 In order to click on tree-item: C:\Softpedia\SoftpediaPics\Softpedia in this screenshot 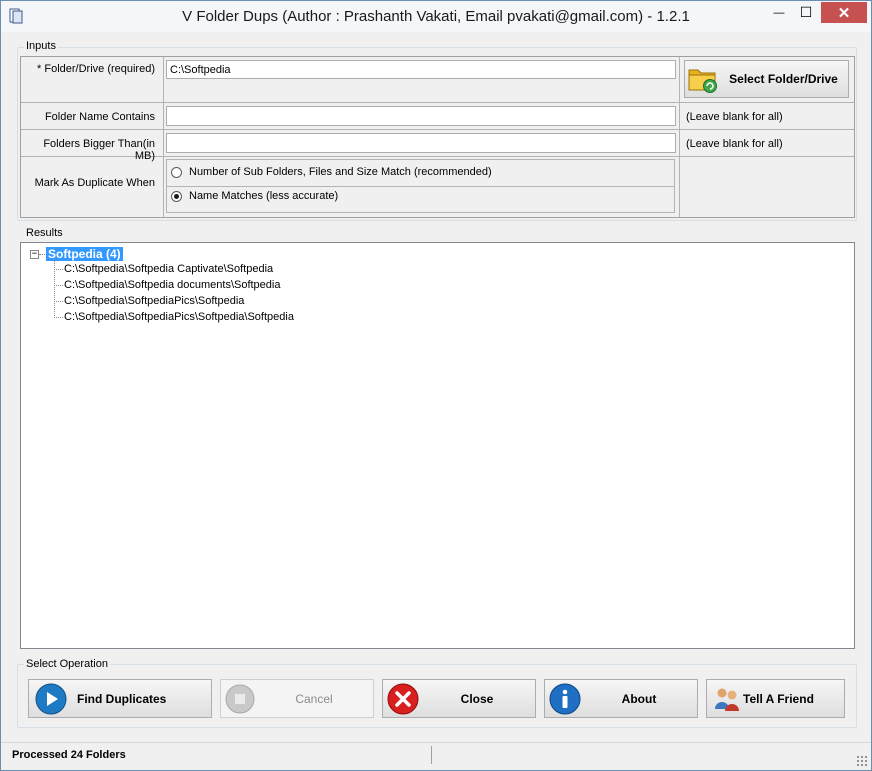, I will do `click(154, 301)`.